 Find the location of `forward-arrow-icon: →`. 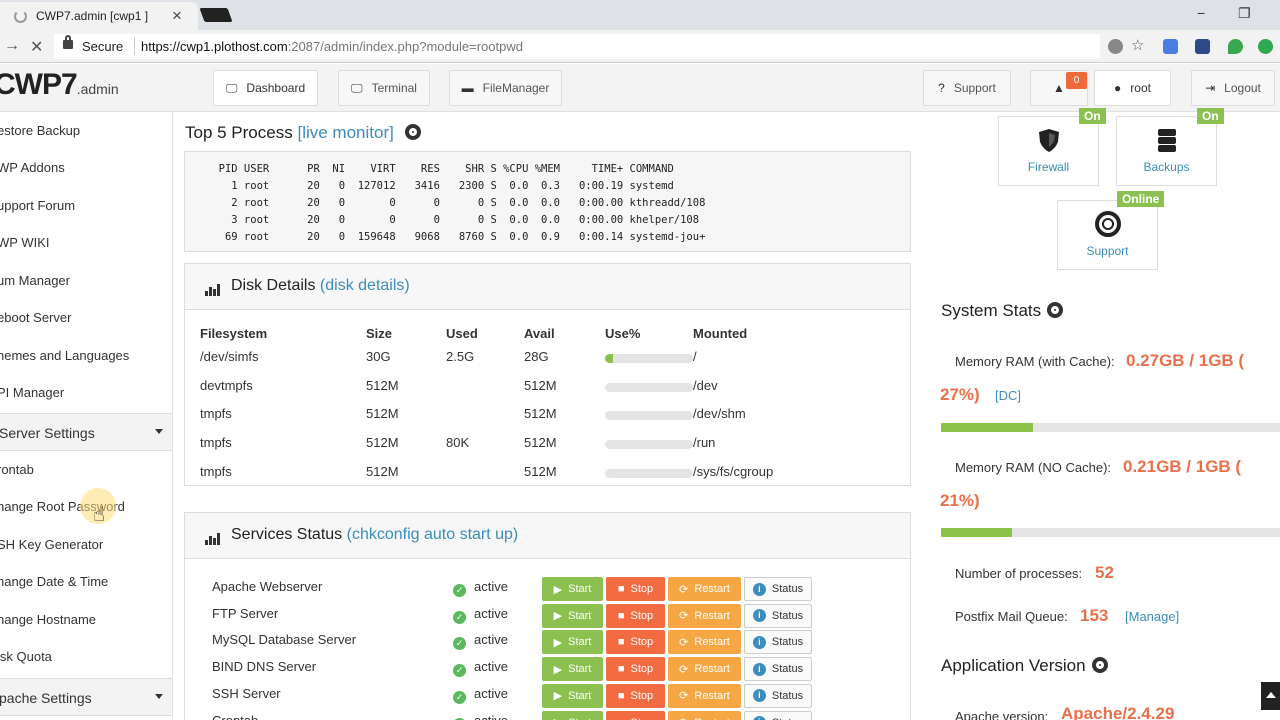

forward-arrow-icon: → is located at coordinates (12, 46).